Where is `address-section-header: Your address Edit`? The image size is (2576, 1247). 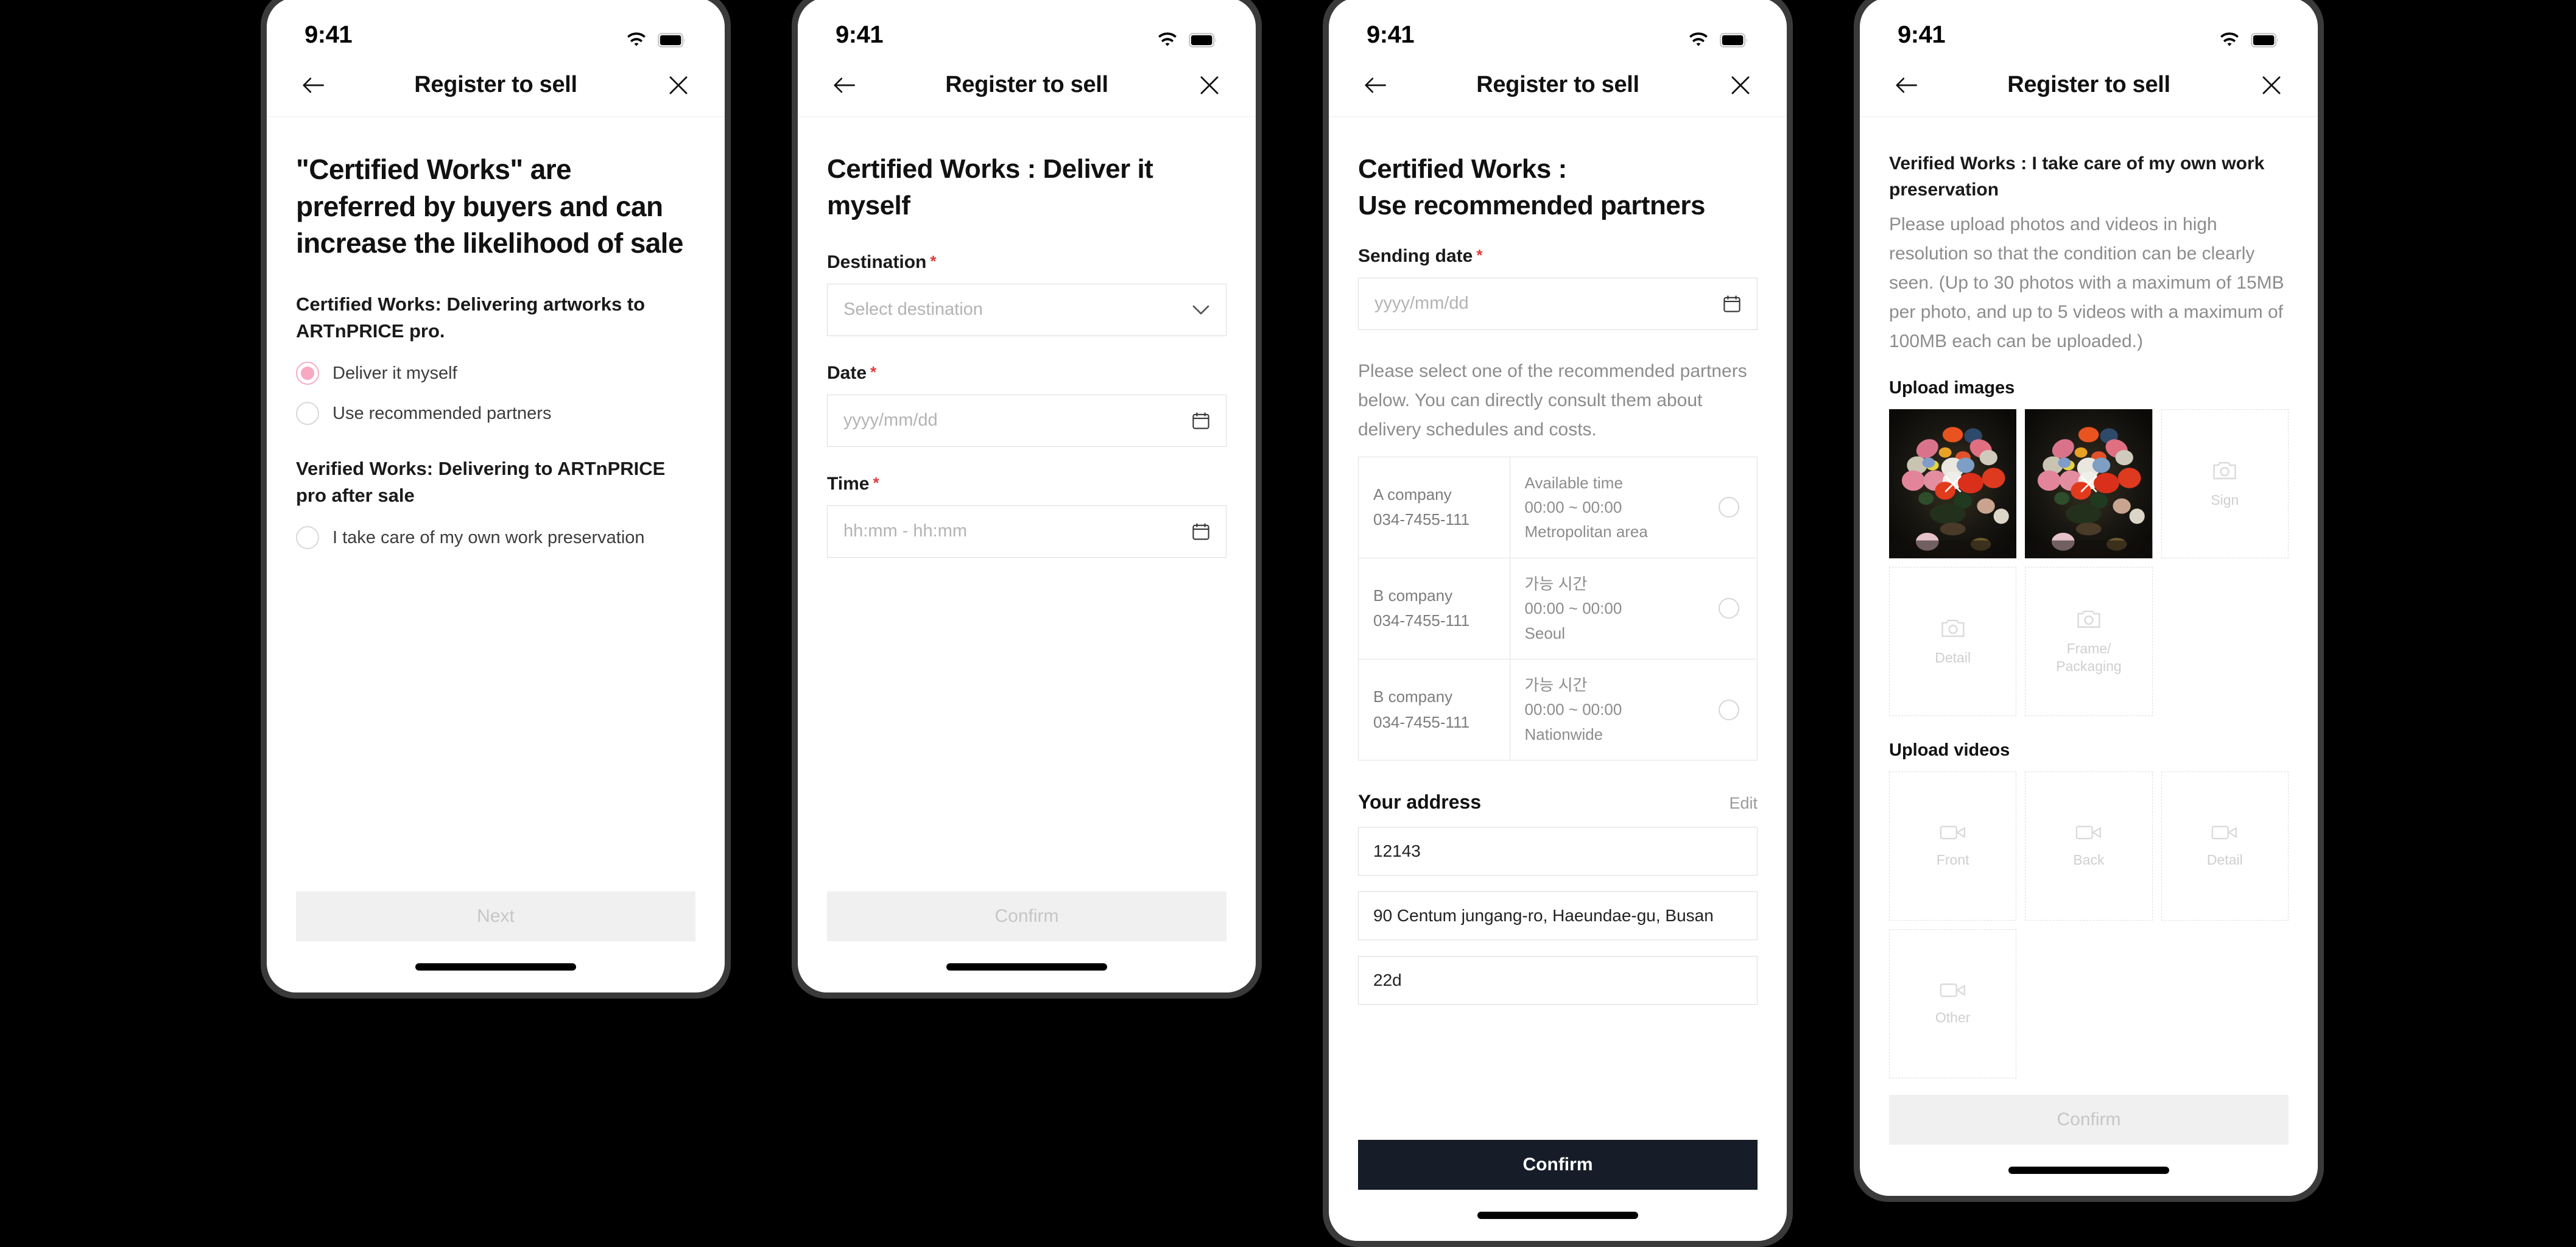 address-section-header: Your address Edit is located at coordinates (1558, 802).